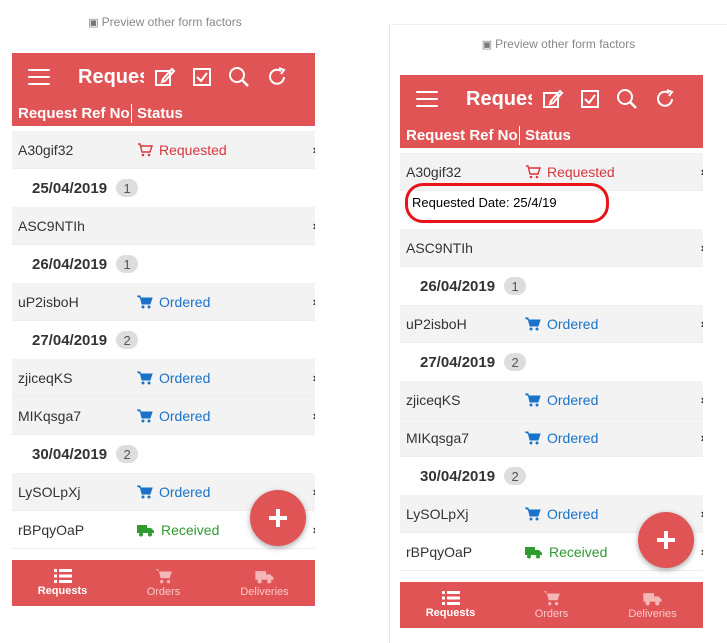  Describe the element at coordinates (458, 476) in the screenshot. I see `group-date: 30/04/2019` at that location.